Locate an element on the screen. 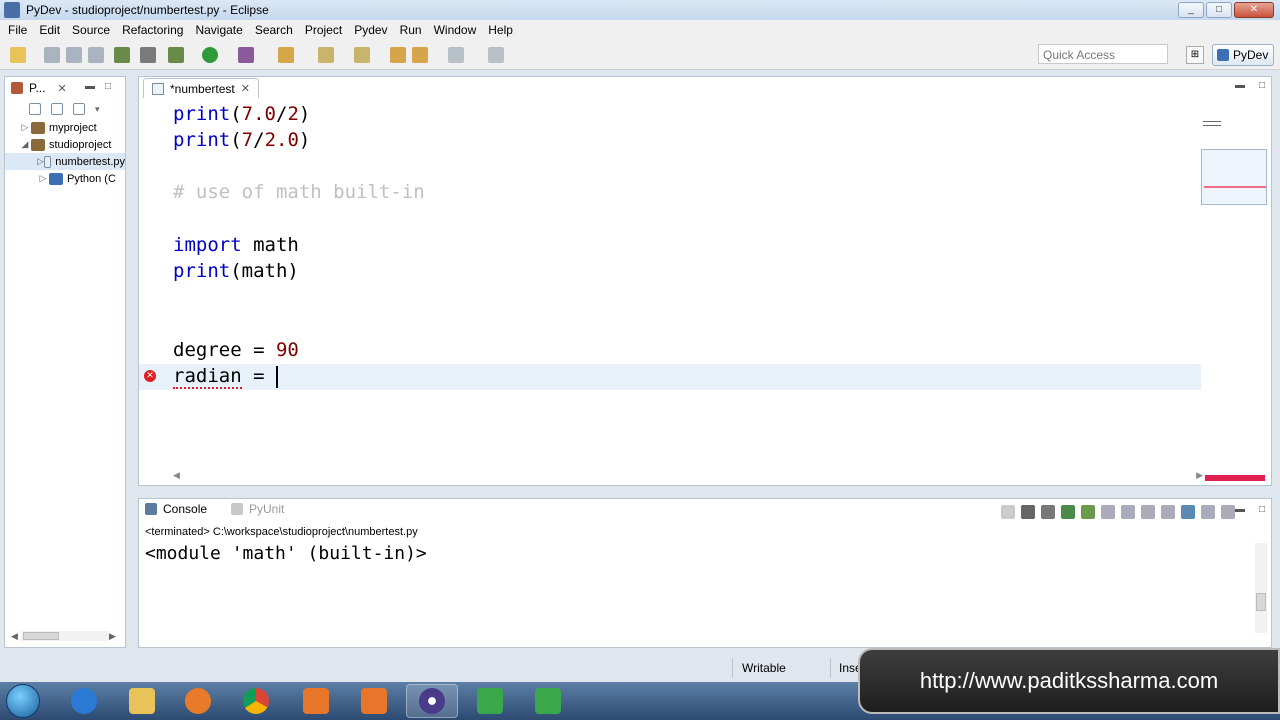 The image size is (1280, 720). menu-search: Search is located at coordinates (274, 30).